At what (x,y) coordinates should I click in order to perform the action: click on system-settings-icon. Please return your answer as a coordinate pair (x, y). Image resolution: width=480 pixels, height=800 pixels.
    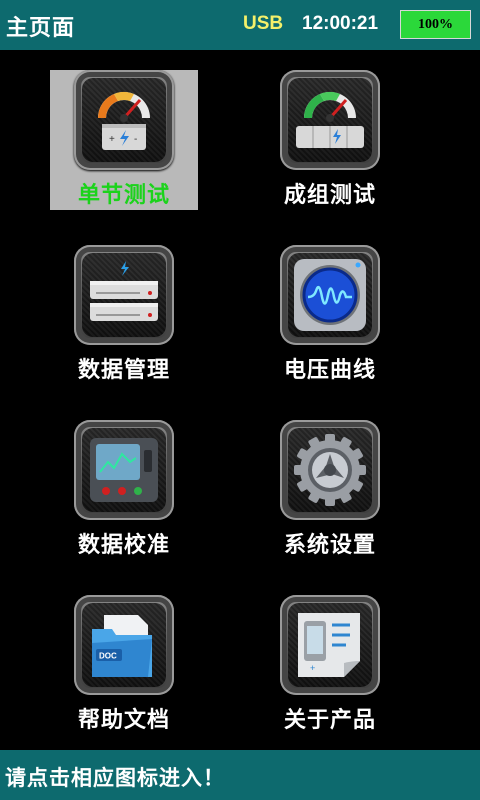
    Looking at the image, I should click on (330, 470).